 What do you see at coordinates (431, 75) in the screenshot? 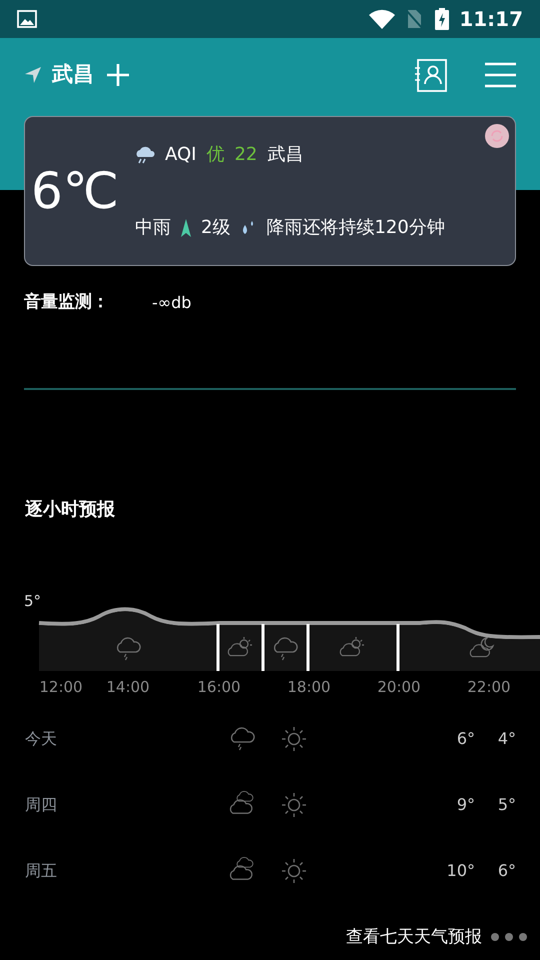
I see `contact-card-icon` at bounding box center [431, 75].